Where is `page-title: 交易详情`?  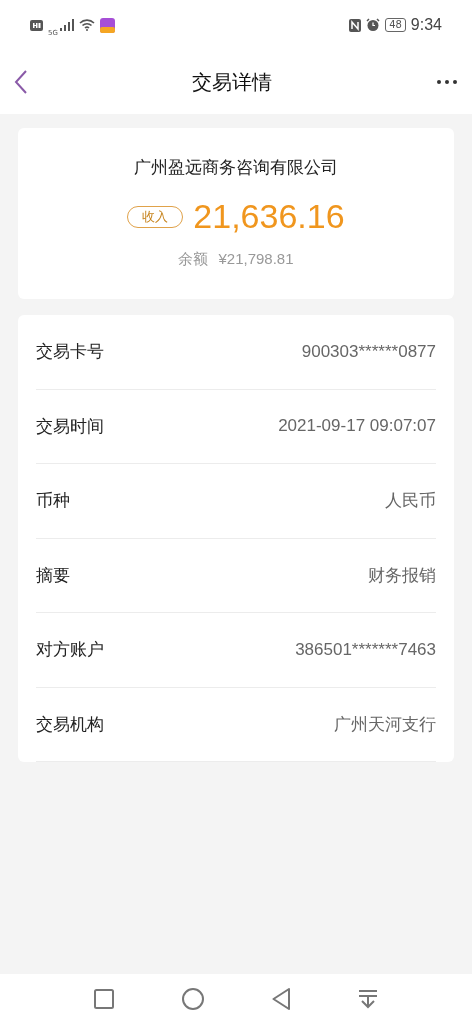 page-title: 交易详情 is located at coordinates (232, 82).